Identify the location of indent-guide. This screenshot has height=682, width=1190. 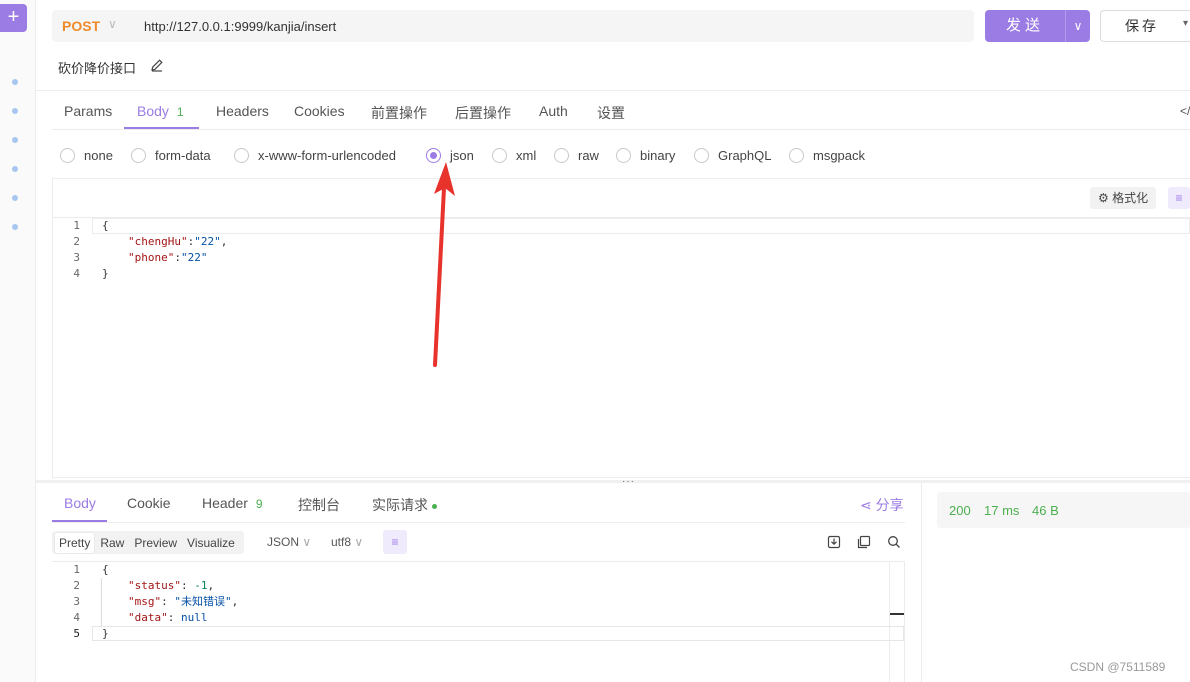
(101, 602).